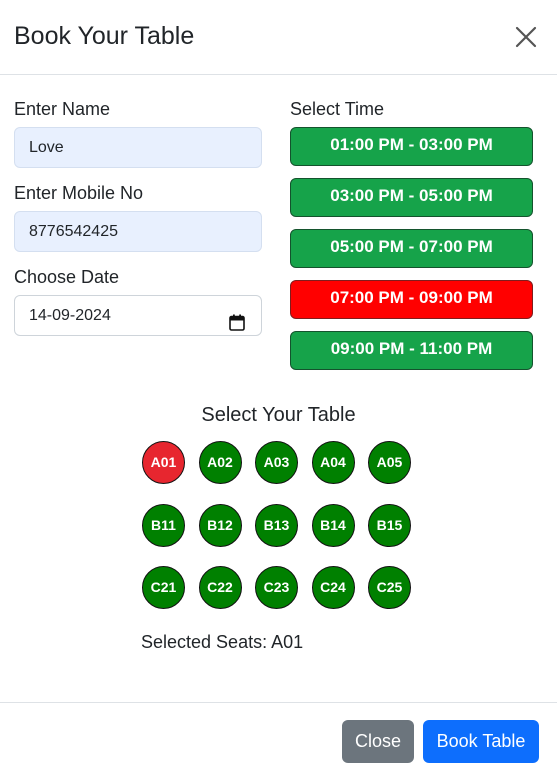 The image size is (557, 777). Describe the element at coordinates (138, 231) in the screenshot. I see `mobile-field: 8776542425` at that location.